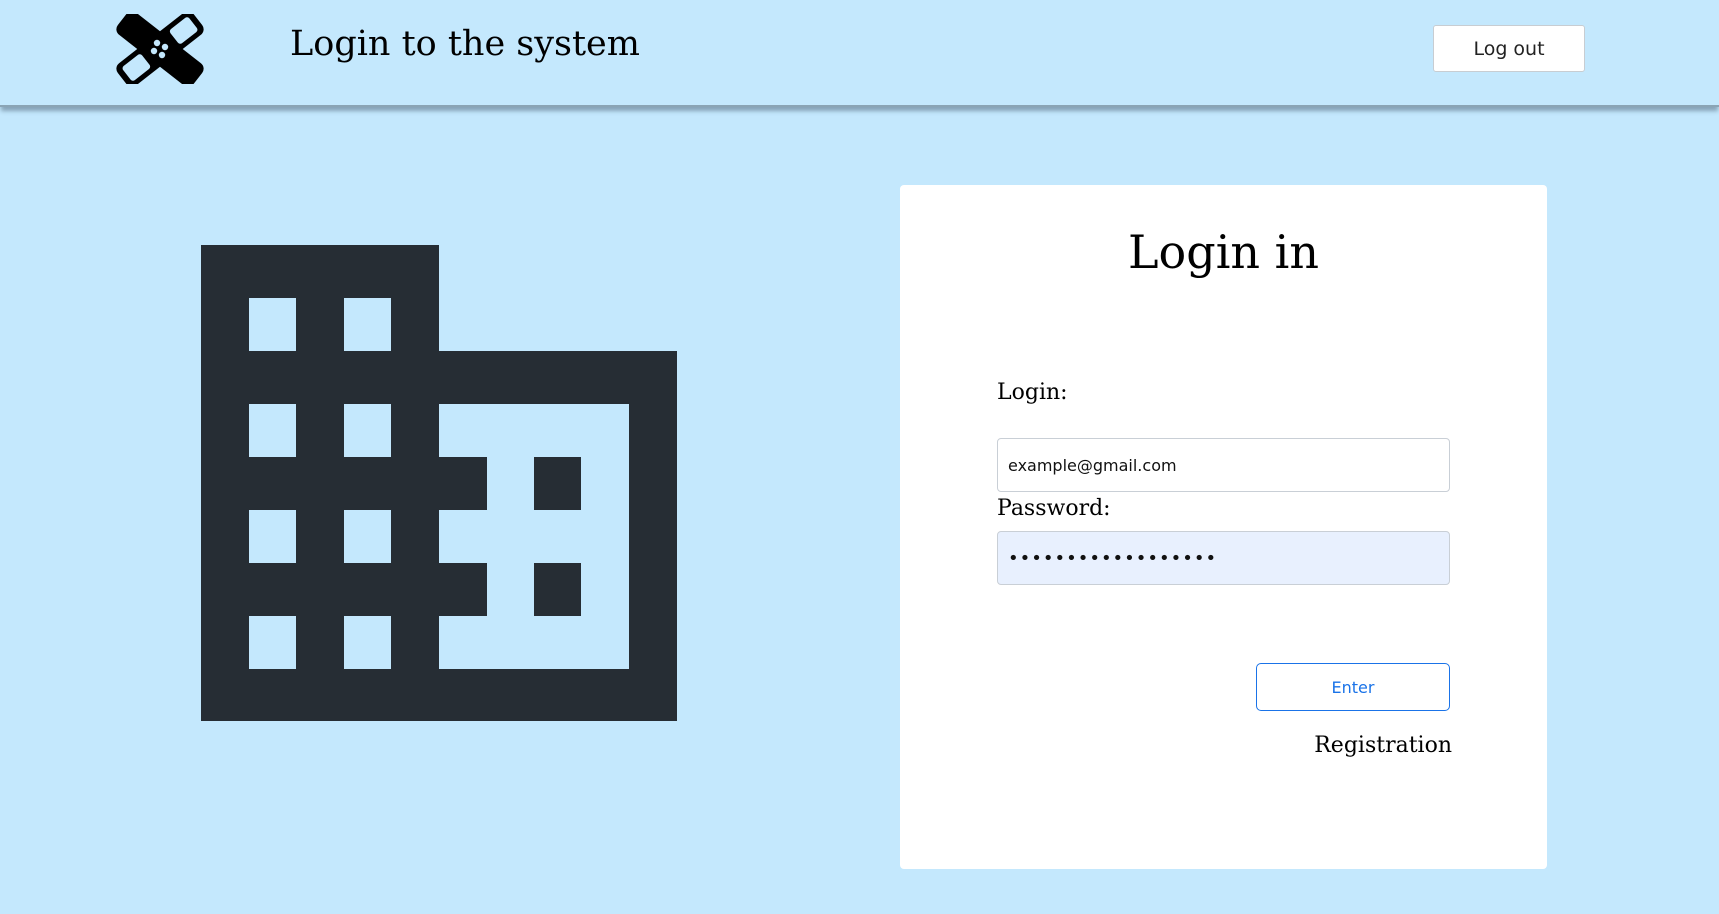 This screenshot has width=1719, height=914. Describe the element at coordinates (1353, 687) in the screenshot. I see `enter-button: Enter` at that location.